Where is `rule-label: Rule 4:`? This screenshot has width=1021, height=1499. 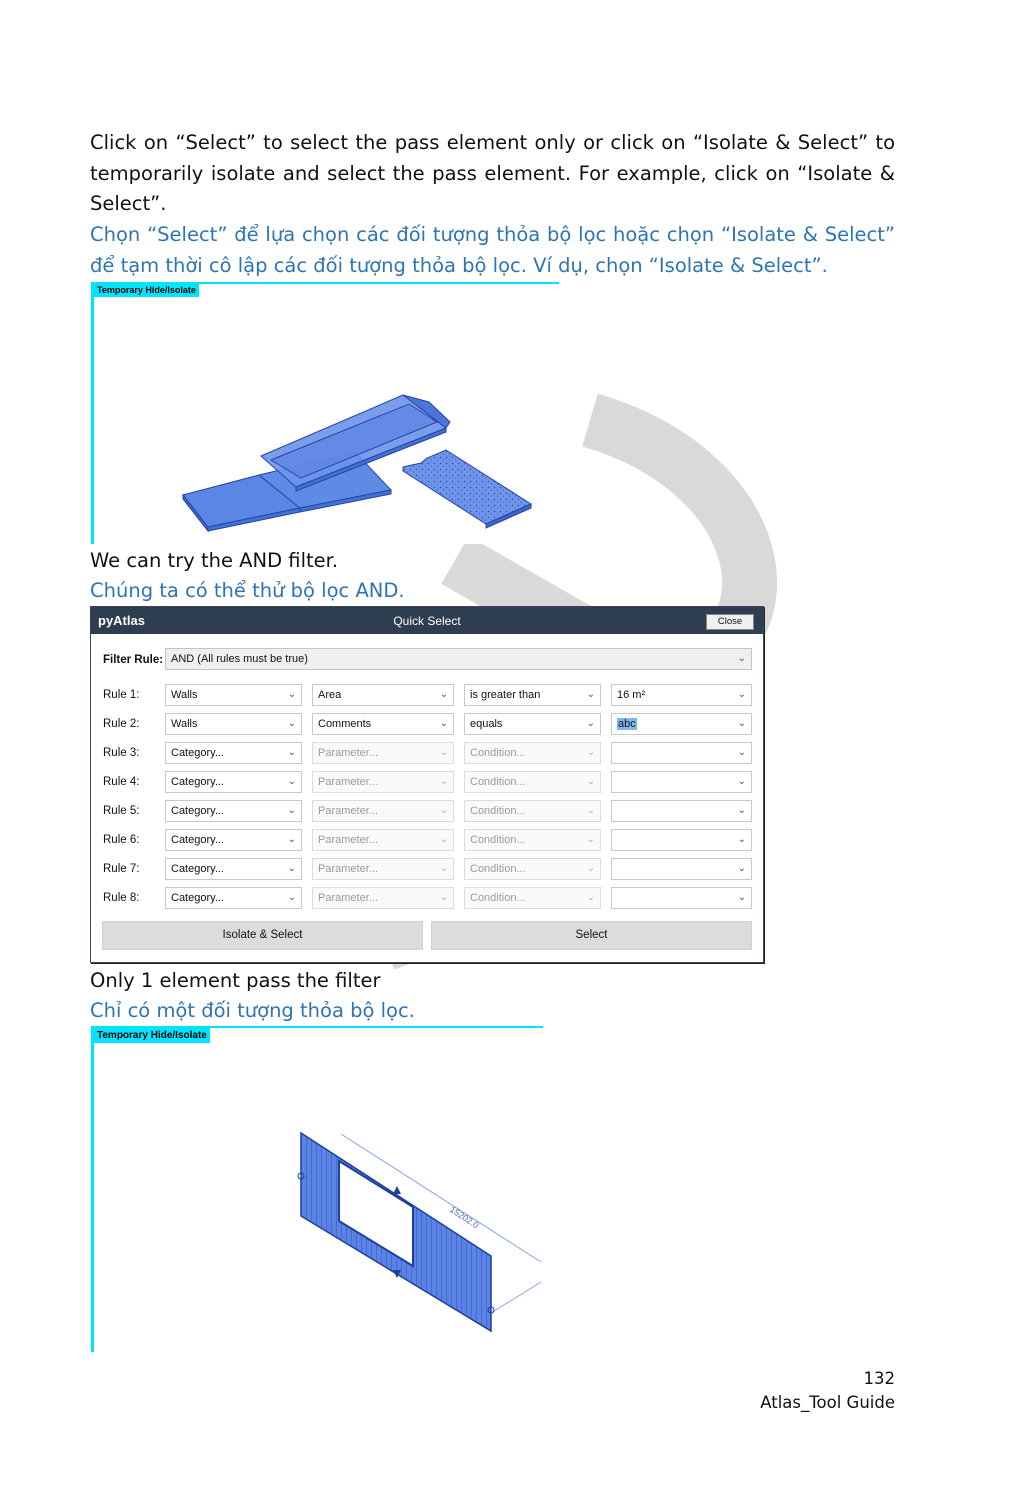
rule-label: Rule 4: is located at coordinates (121, 782).